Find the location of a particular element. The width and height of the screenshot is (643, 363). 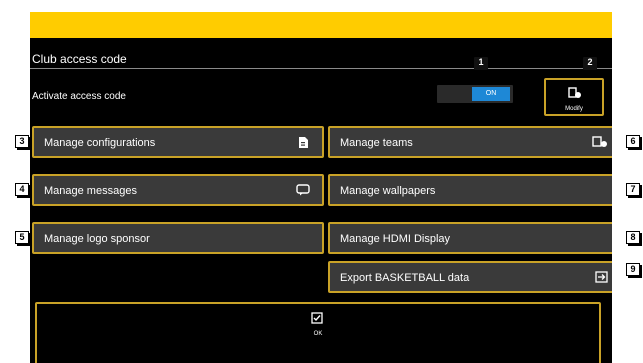

callout-5: 5 is located at coordinates (22, 237).